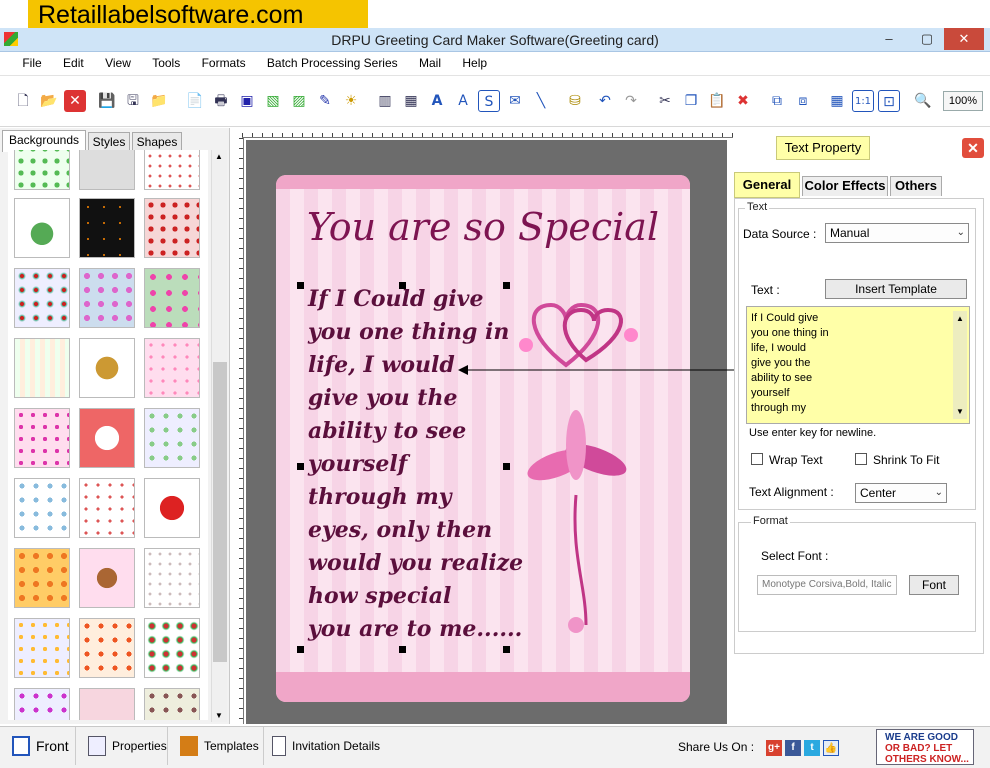 The height and width of the screenshot is (768, 990). I want to click on actual-size-icon: 1:1, so click(863, 101).